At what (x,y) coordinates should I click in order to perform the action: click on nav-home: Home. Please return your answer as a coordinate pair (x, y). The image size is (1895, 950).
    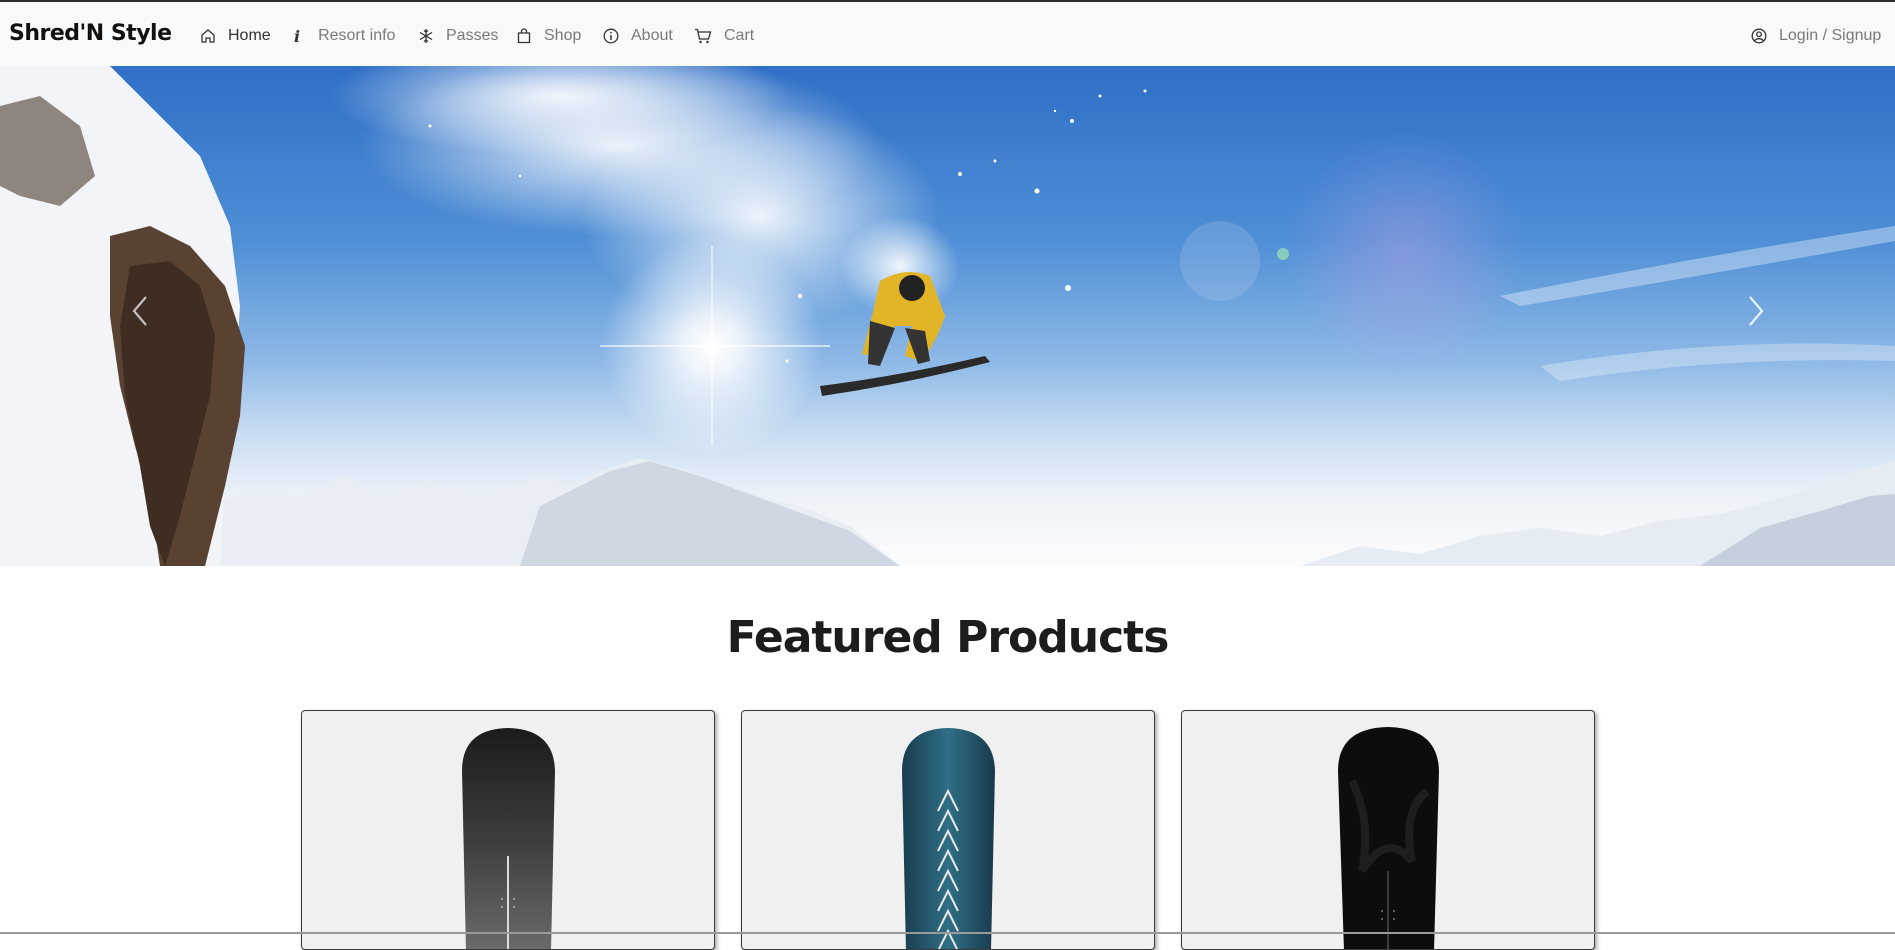
    Looking at the image, I should click on (235, 36).